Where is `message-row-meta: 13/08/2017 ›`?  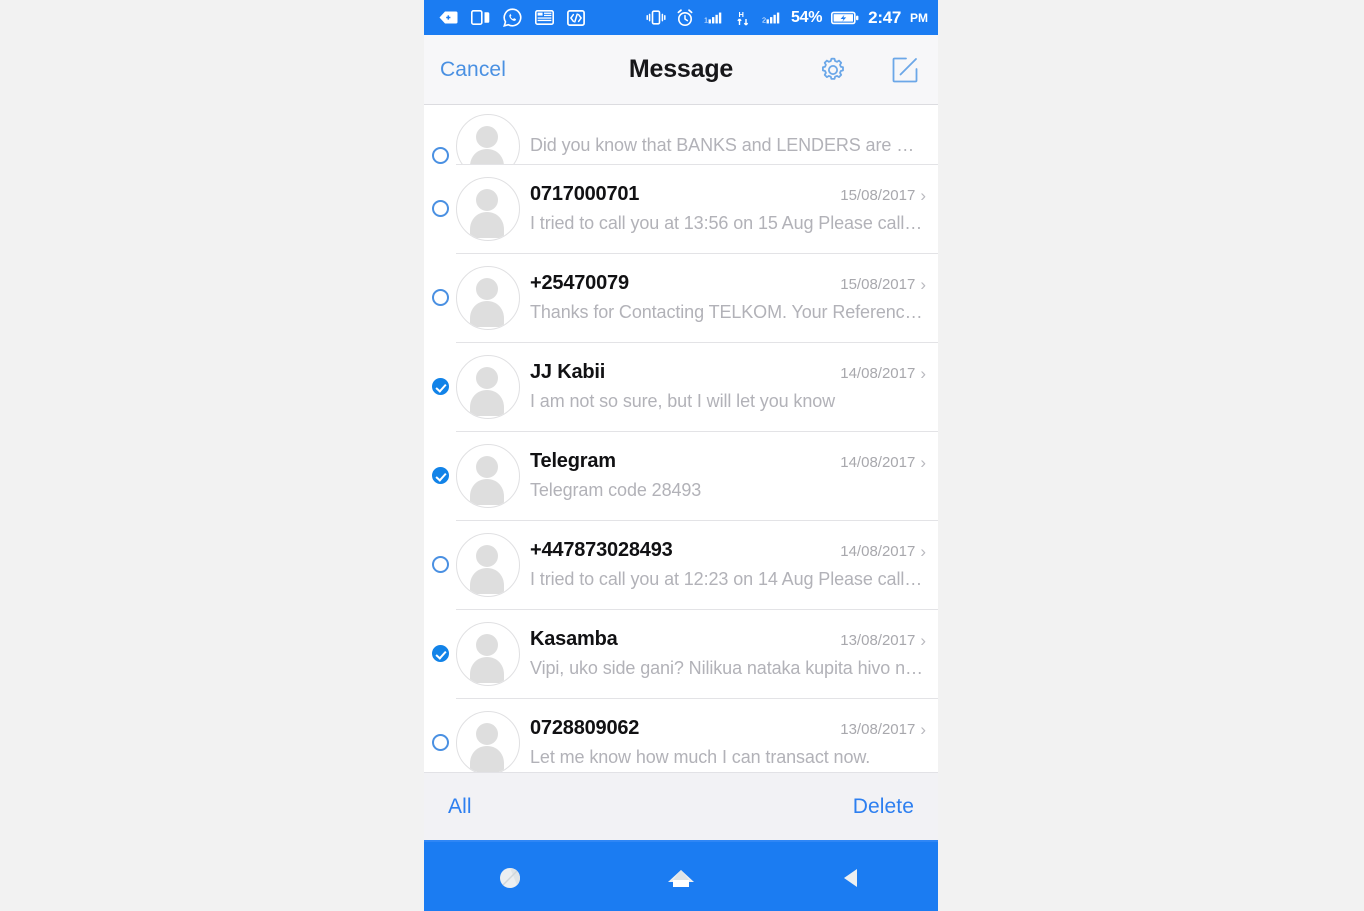 message-row-meta: 13/08/2017 › is located at coordinates (883, 640).